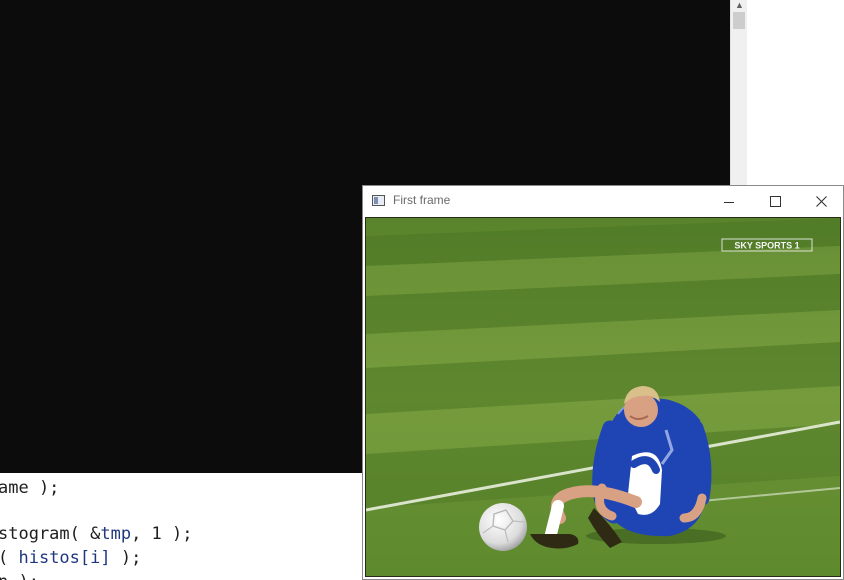  Describe the element at coordinates (50, 534) in the screenshot. I see `code-text: stogram( &` at that location.